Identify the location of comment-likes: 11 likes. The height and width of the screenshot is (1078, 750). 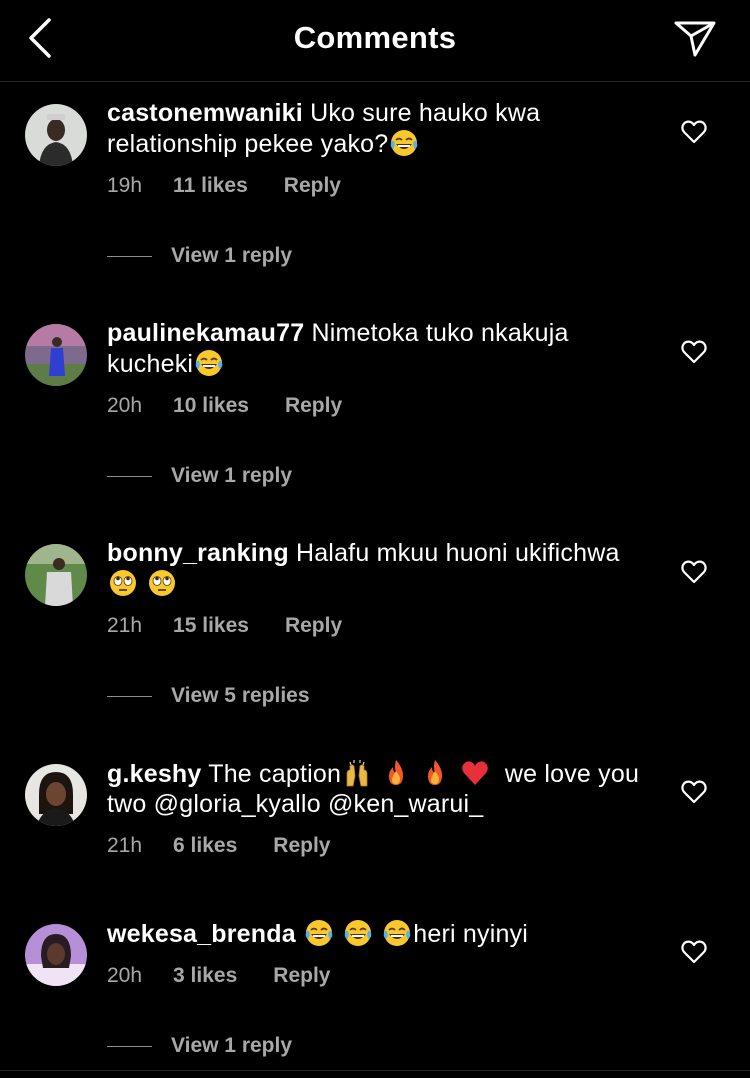
(210, 186).